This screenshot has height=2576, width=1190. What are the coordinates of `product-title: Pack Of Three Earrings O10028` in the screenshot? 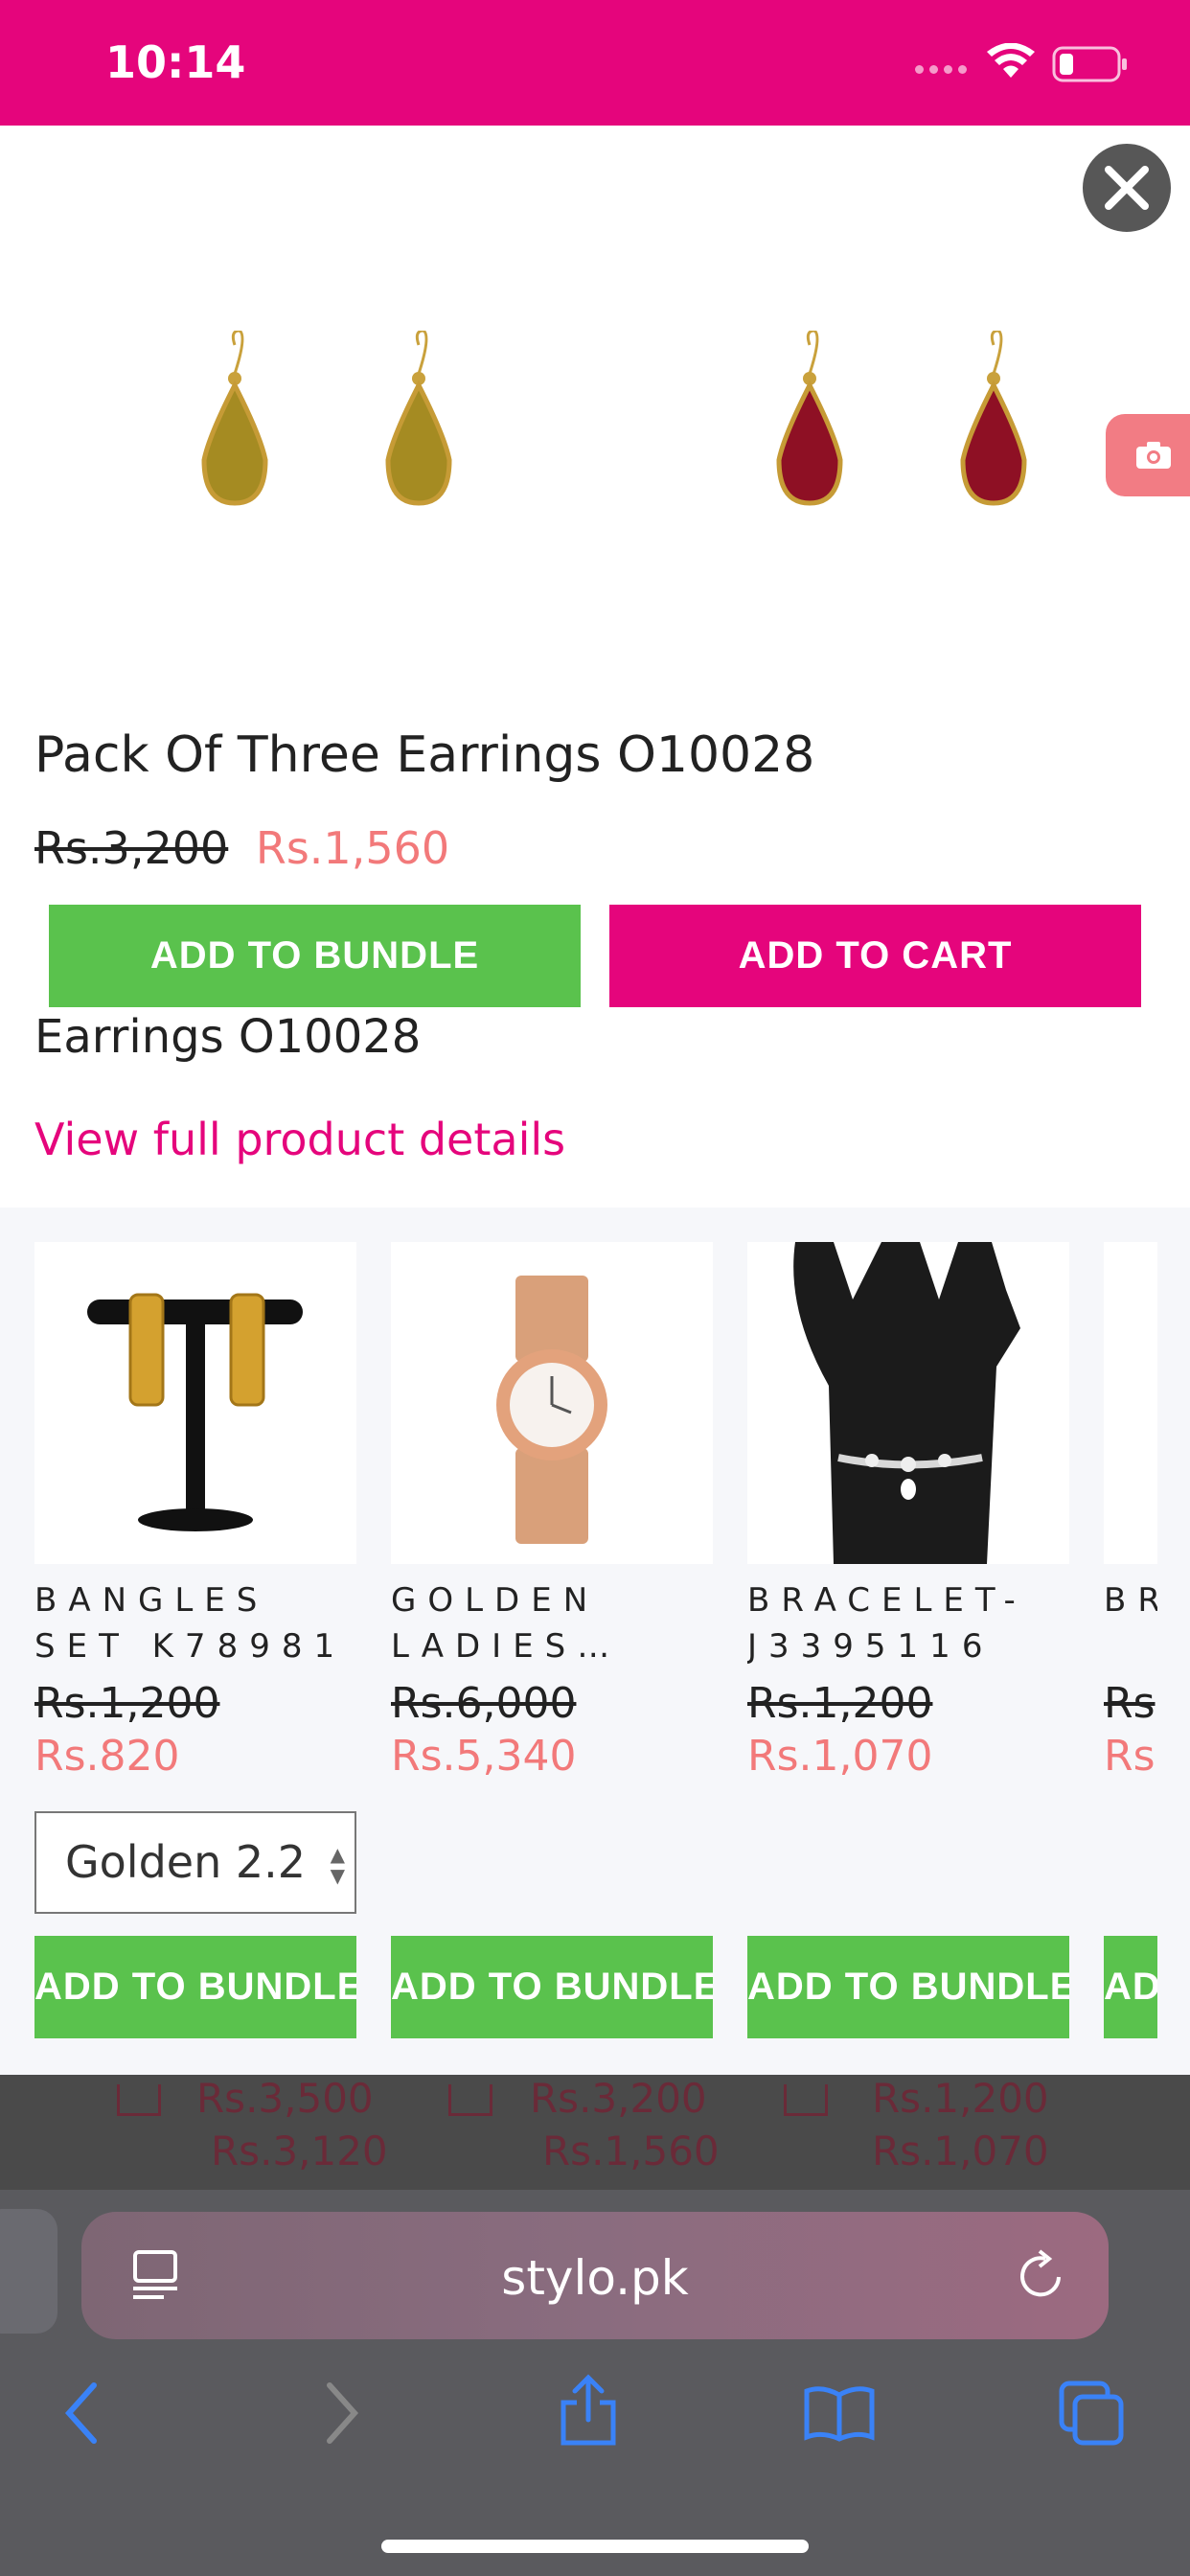 It's located at (425, 755).